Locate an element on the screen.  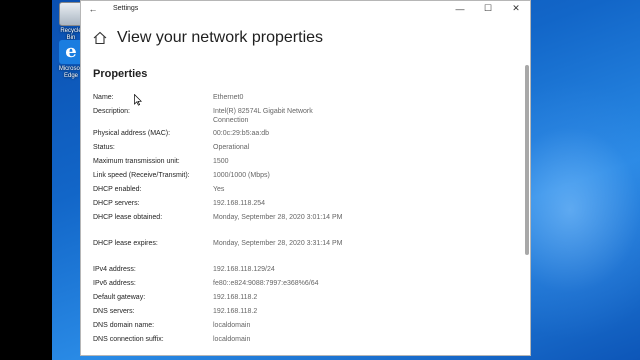
title-bar: ← Settings — ☐ ✕ is located at coordinates (305, 8).